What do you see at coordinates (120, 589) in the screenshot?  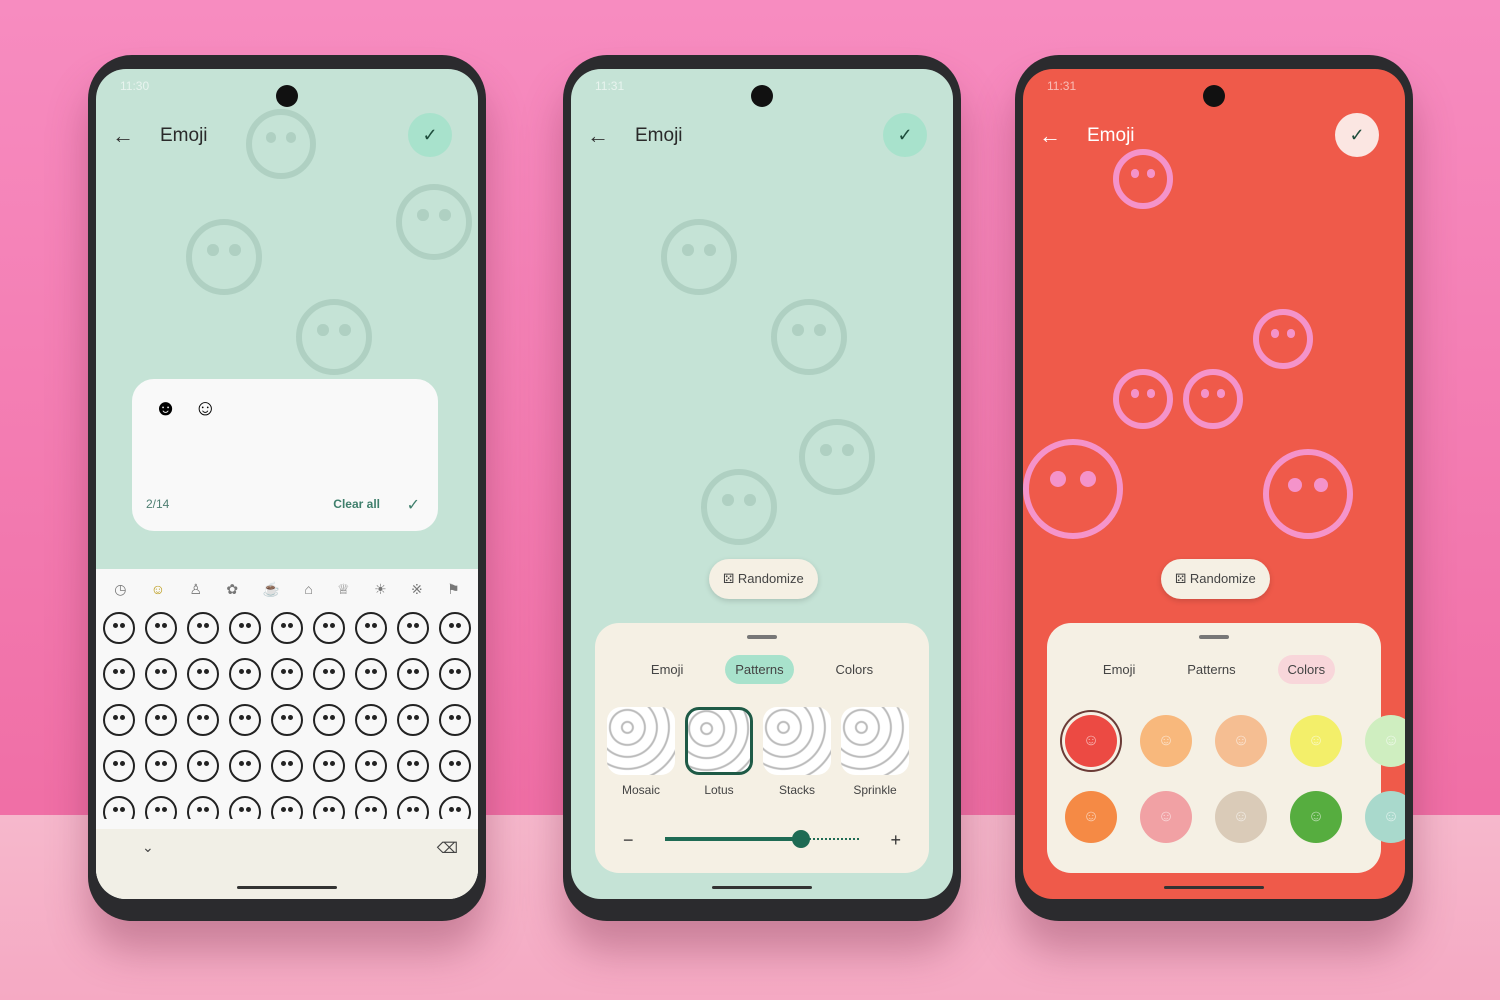 I see `category-recent-icon: ◷` at bounding box center [120, 589].